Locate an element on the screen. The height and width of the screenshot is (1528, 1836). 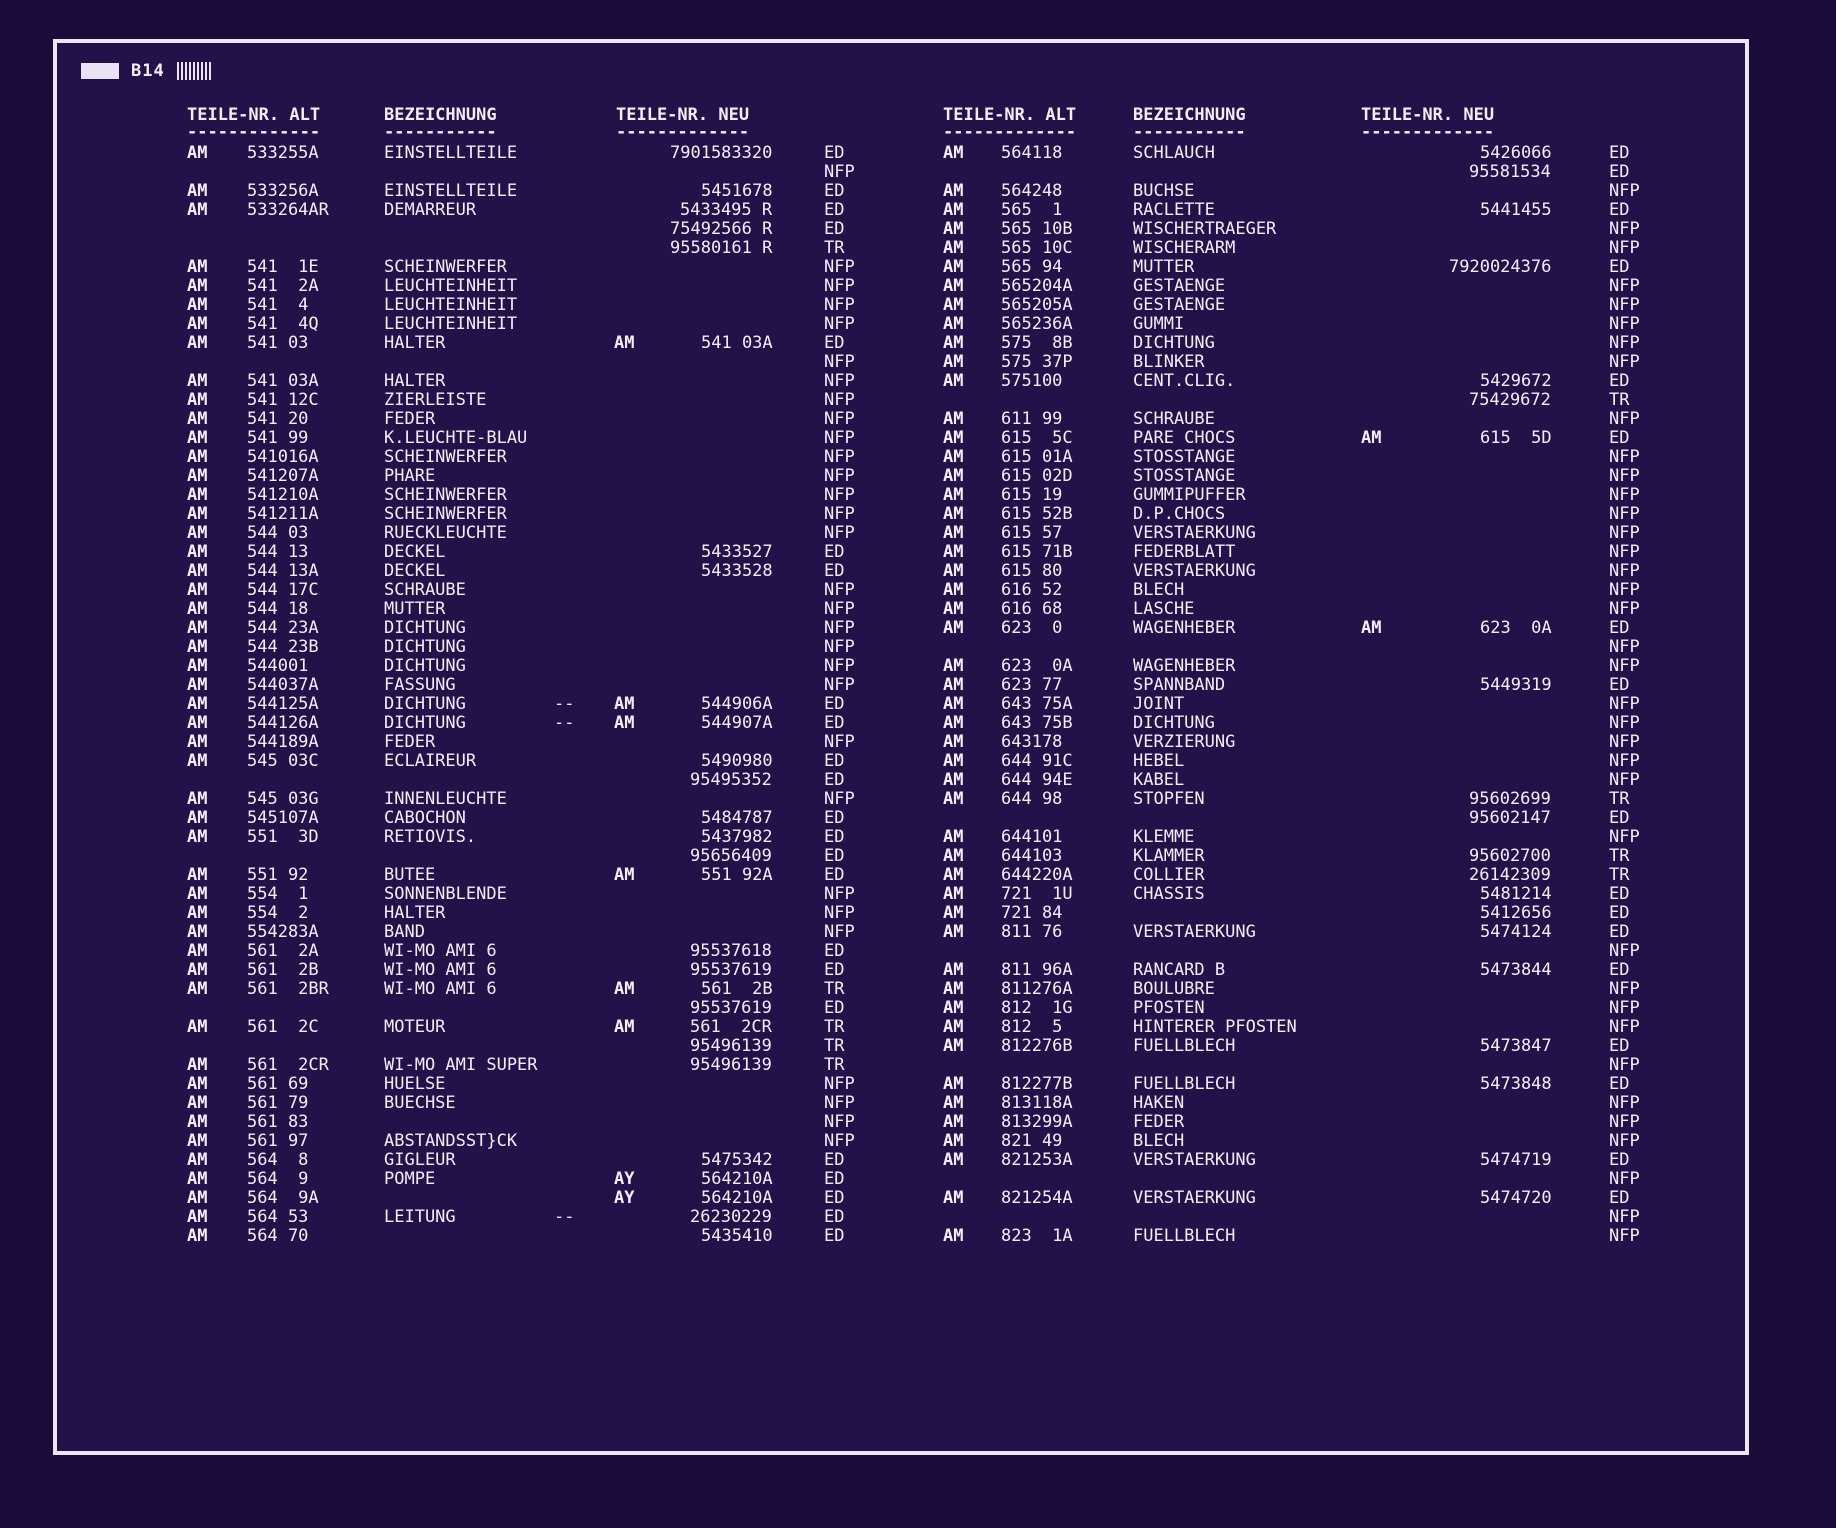
cell-bezeichnung: STOPFEN is located at coordinates (1169, 799).